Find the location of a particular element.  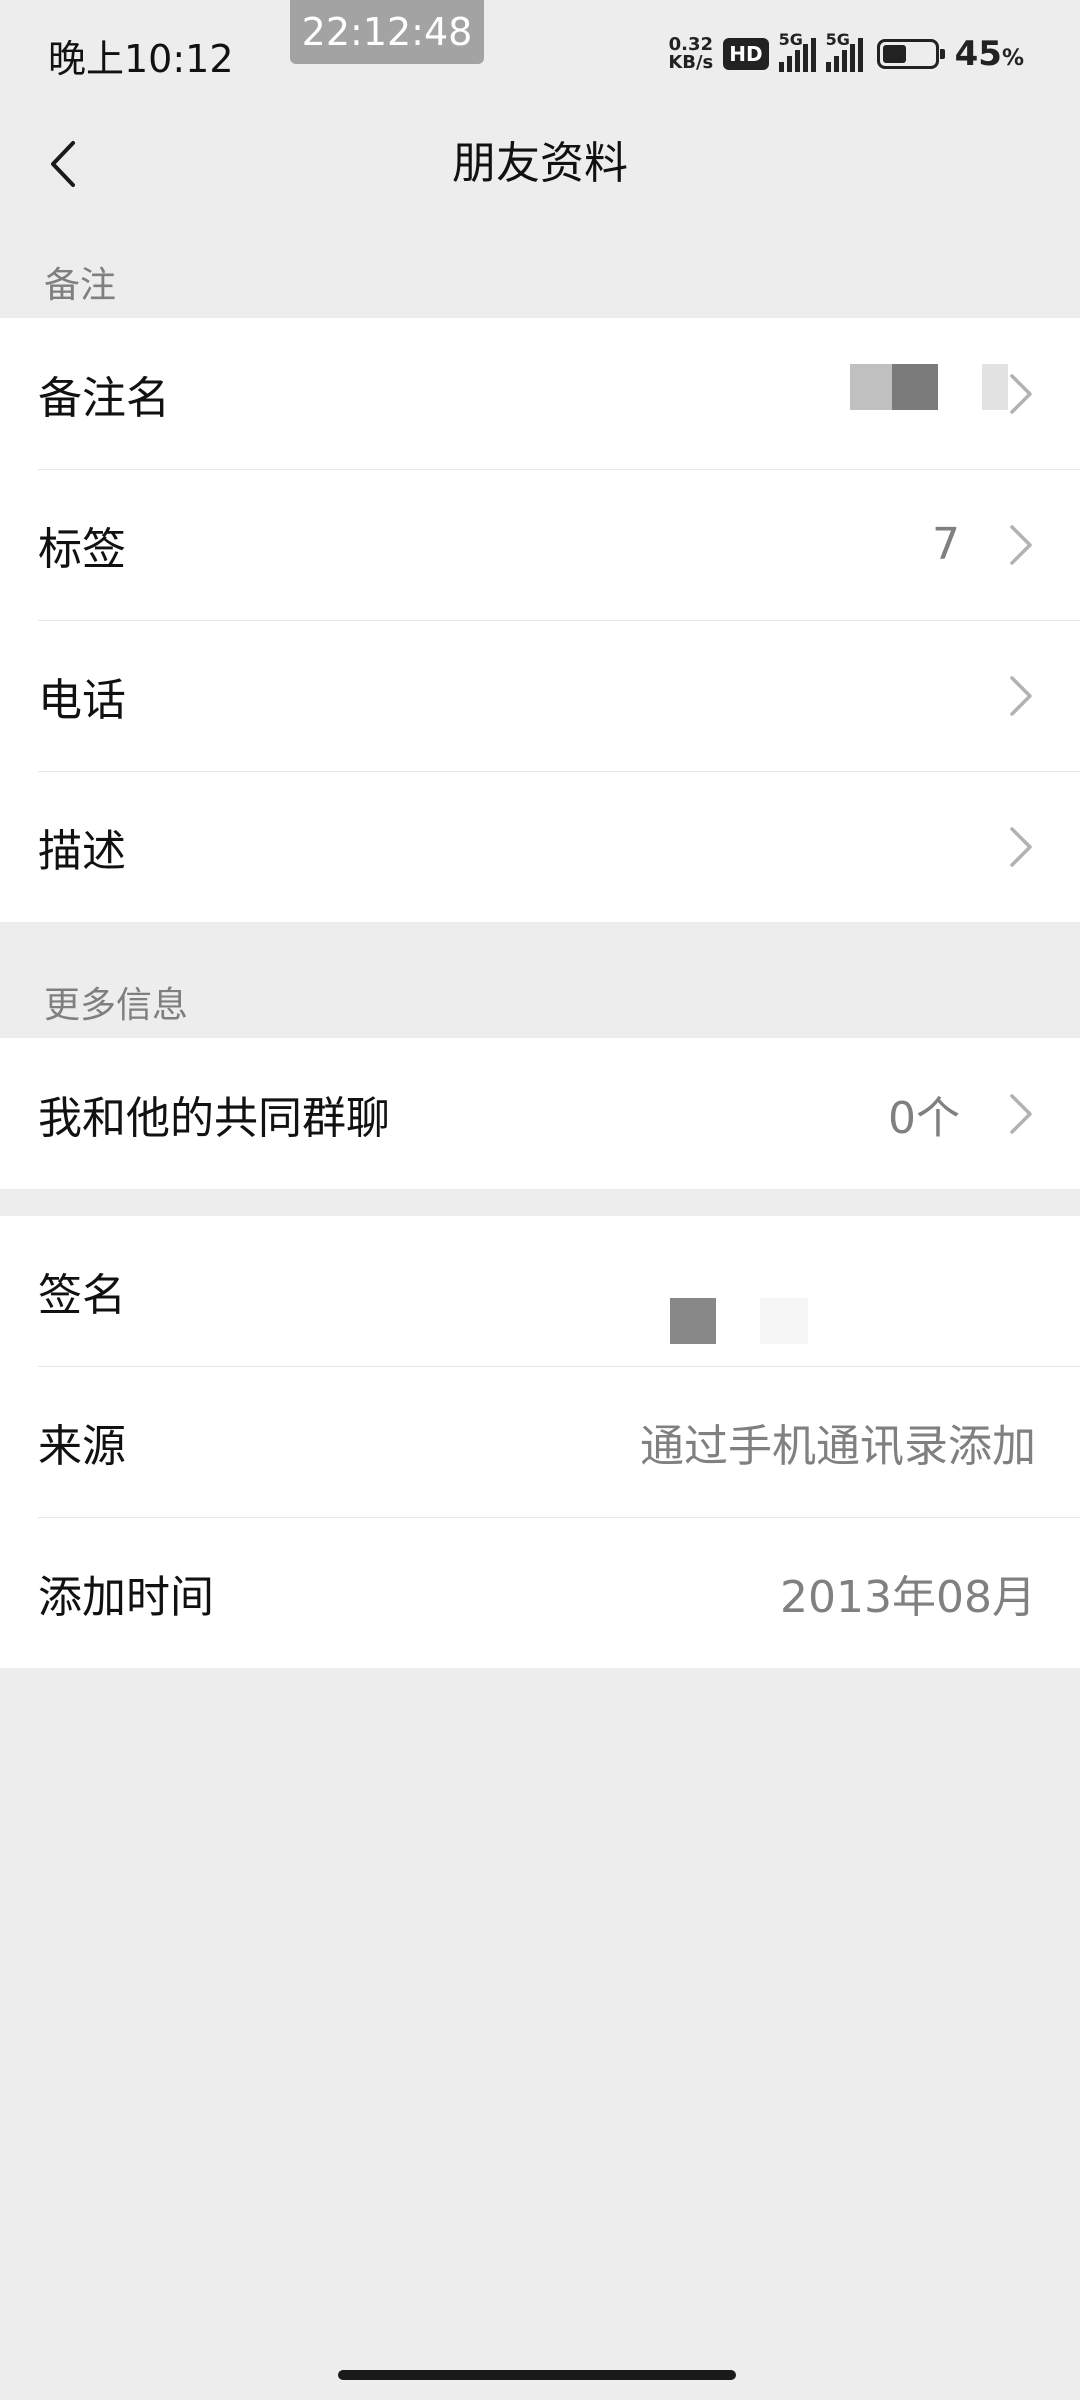

signal-sim2-icon: 5G is located at coordinates (844, 51).